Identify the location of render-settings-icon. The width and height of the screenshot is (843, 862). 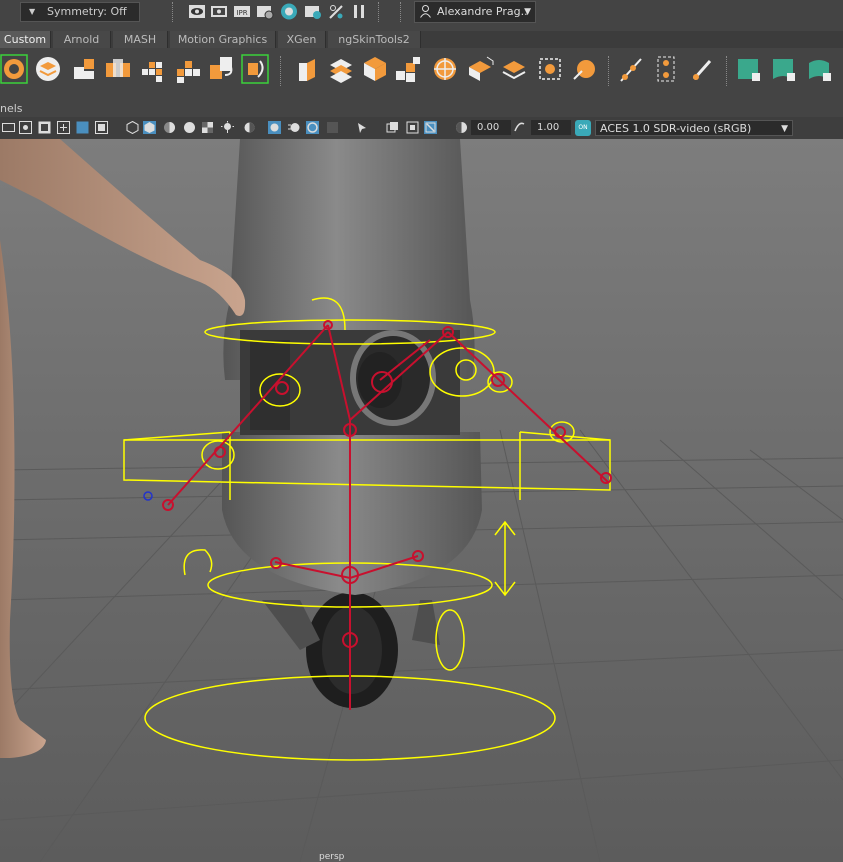
(265, 11).